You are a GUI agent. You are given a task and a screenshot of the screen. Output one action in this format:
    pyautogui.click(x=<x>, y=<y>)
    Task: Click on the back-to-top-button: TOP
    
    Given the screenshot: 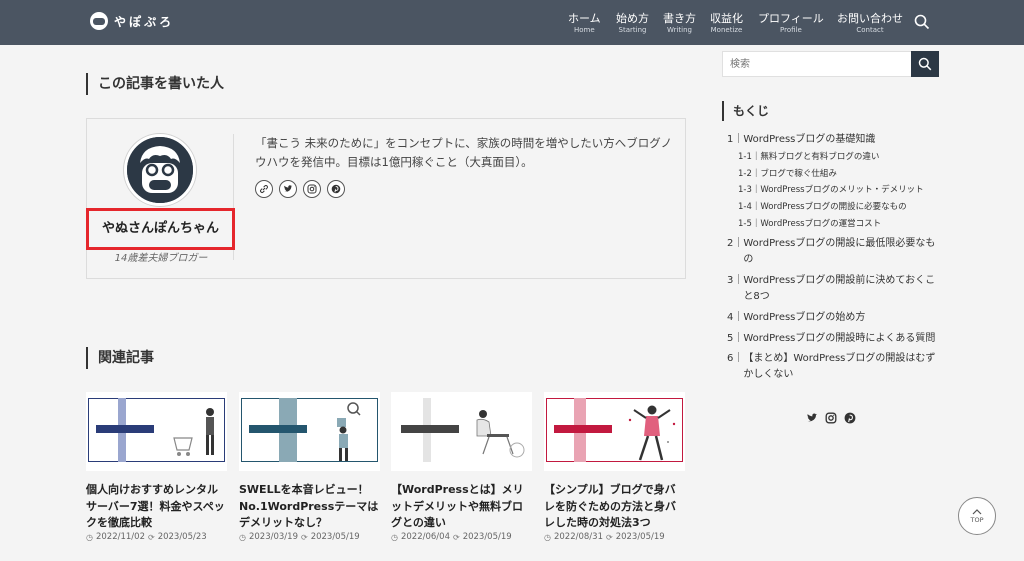 What is the action you would take?
    pyautogui.click(x=977, y=516)
    